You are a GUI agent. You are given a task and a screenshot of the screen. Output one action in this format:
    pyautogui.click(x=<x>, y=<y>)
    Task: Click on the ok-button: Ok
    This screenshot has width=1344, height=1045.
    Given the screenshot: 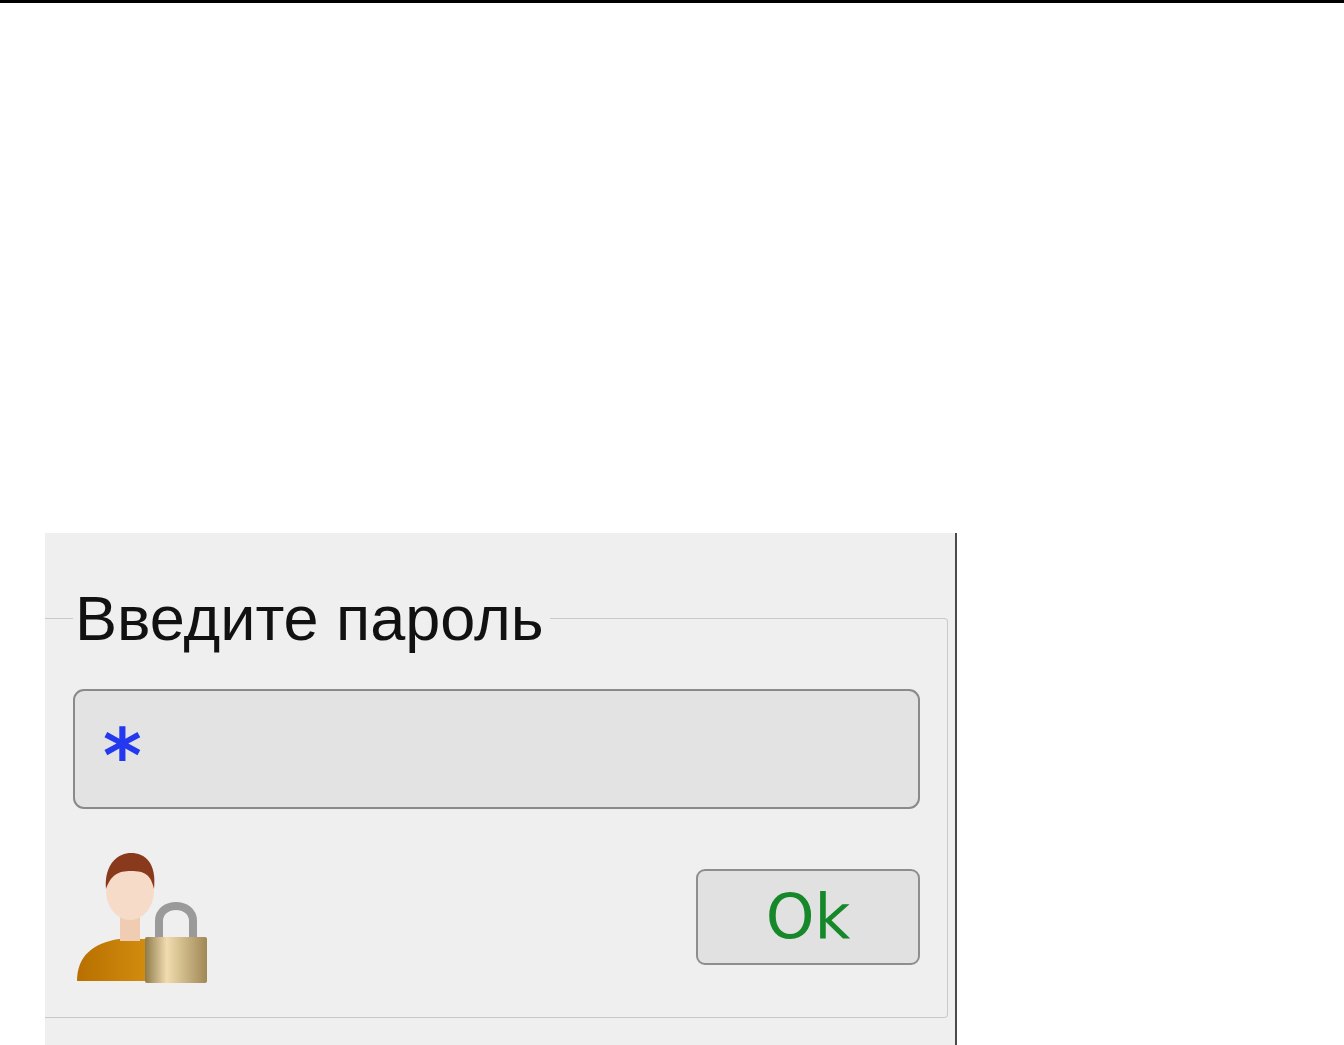 What is the action you would take?
    pyautogui.click(x=808, y=917)
    